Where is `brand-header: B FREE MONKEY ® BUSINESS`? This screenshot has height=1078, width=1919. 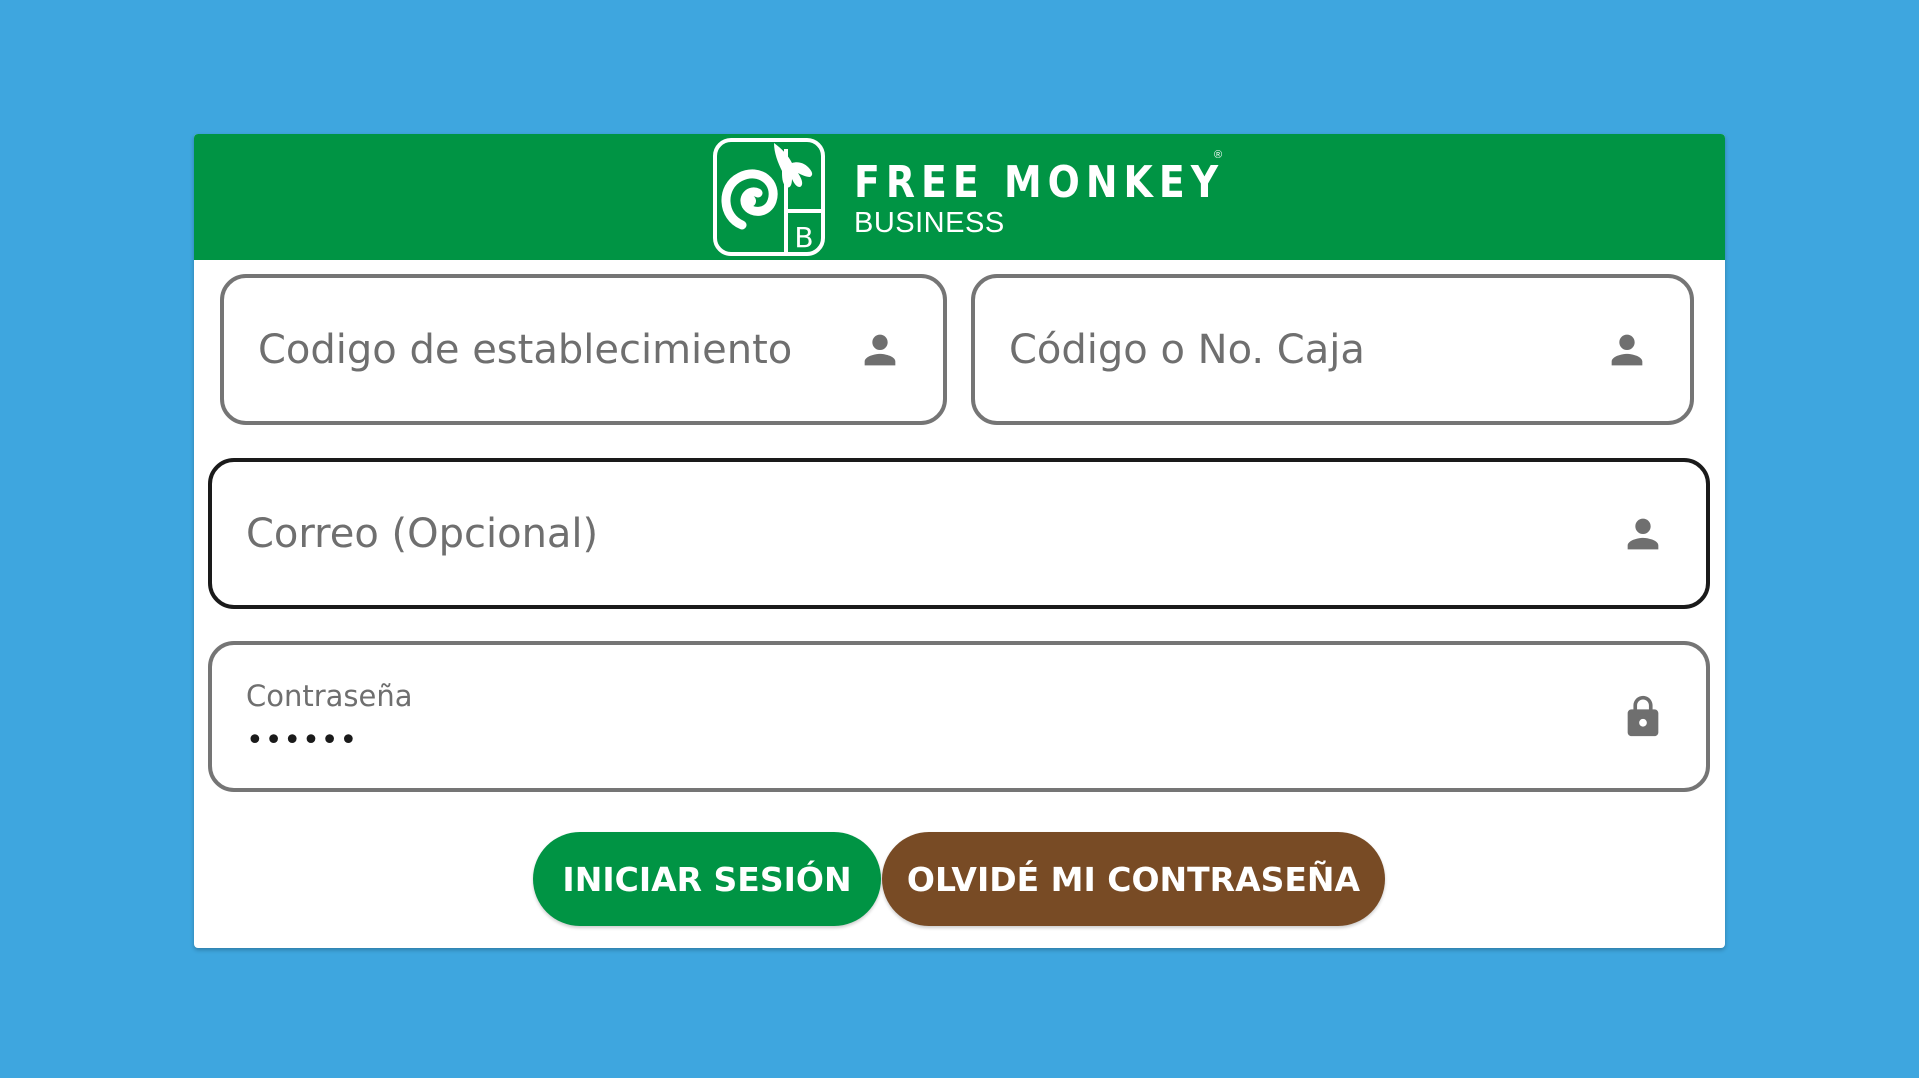 brand-header: B FREE MONKEY ® BUSINESS is located at coordinates (959, 197).